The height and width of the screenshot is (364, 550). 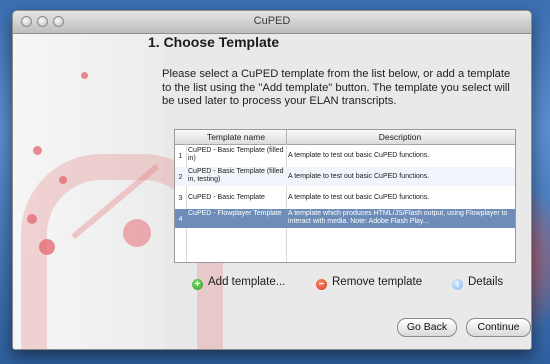 I want to click on continue-button: Continue, so click(x=498, y=327).